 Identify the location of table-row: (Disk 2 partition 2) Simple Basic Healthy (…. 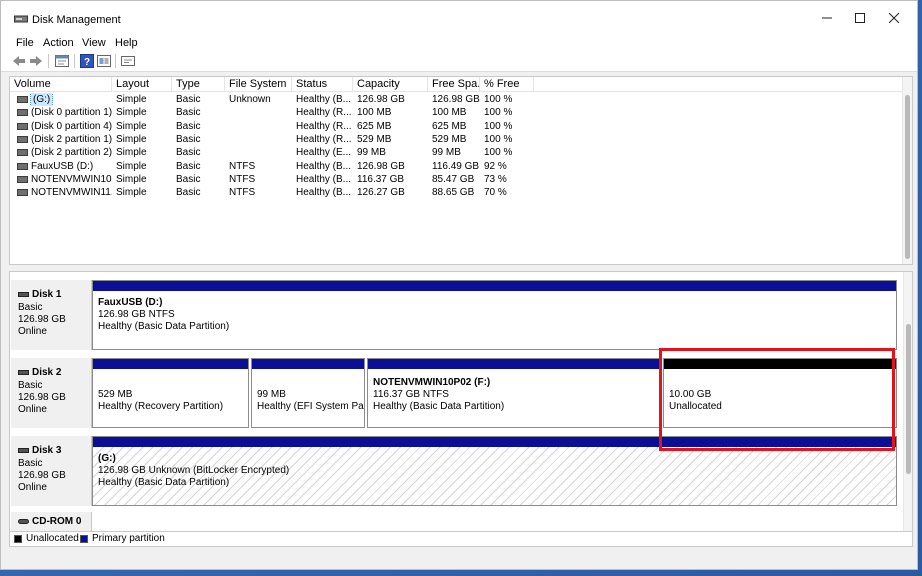
(456, 152).